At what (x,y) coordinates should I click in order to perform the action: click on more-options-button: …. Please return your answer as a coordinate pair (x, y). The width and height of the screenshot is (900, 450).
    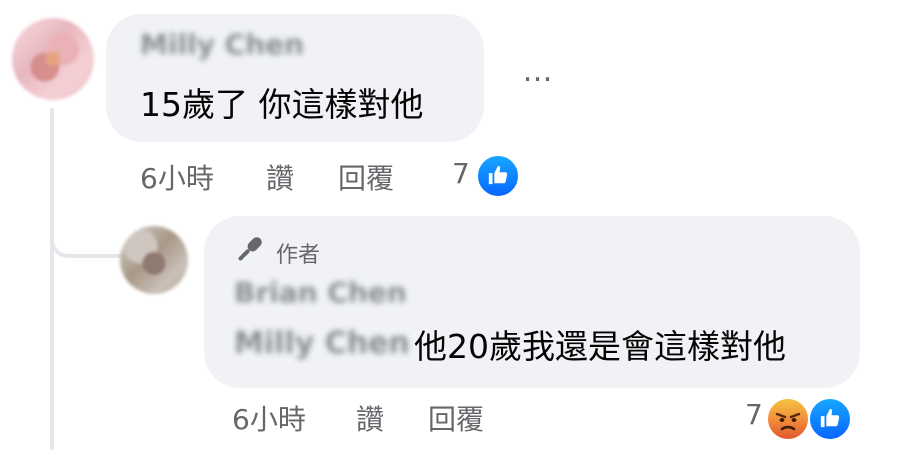
    Looking at the image, I should click on (538, 74).